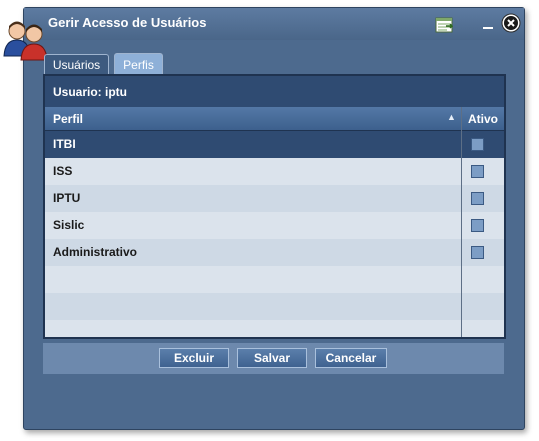  Describe the element at coordinates (25, 41) in the screenshot. I see `users-icon` at that location.